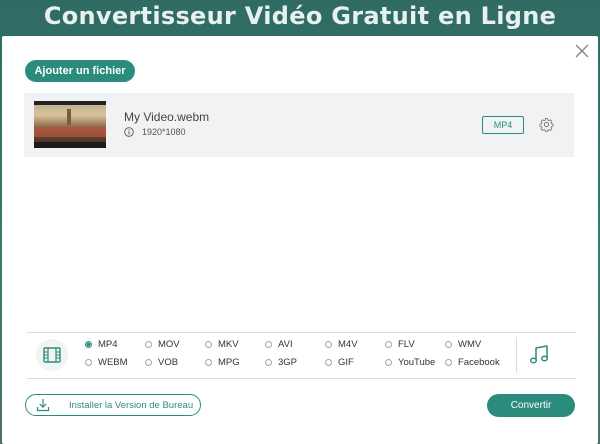 This screenshot has height=444, width=600. Describe the element at coordinates (164, 132) in the screenshot. I see `file-resolution: 1920*1080` at that location.